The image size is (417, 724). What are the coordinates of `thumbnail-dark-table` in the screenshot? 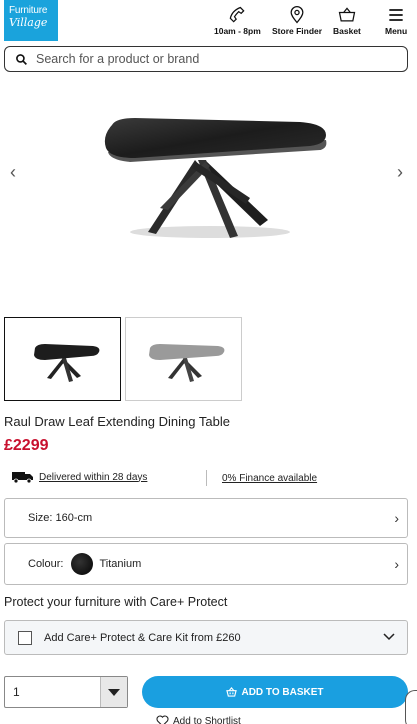 It's located at (62, 359).